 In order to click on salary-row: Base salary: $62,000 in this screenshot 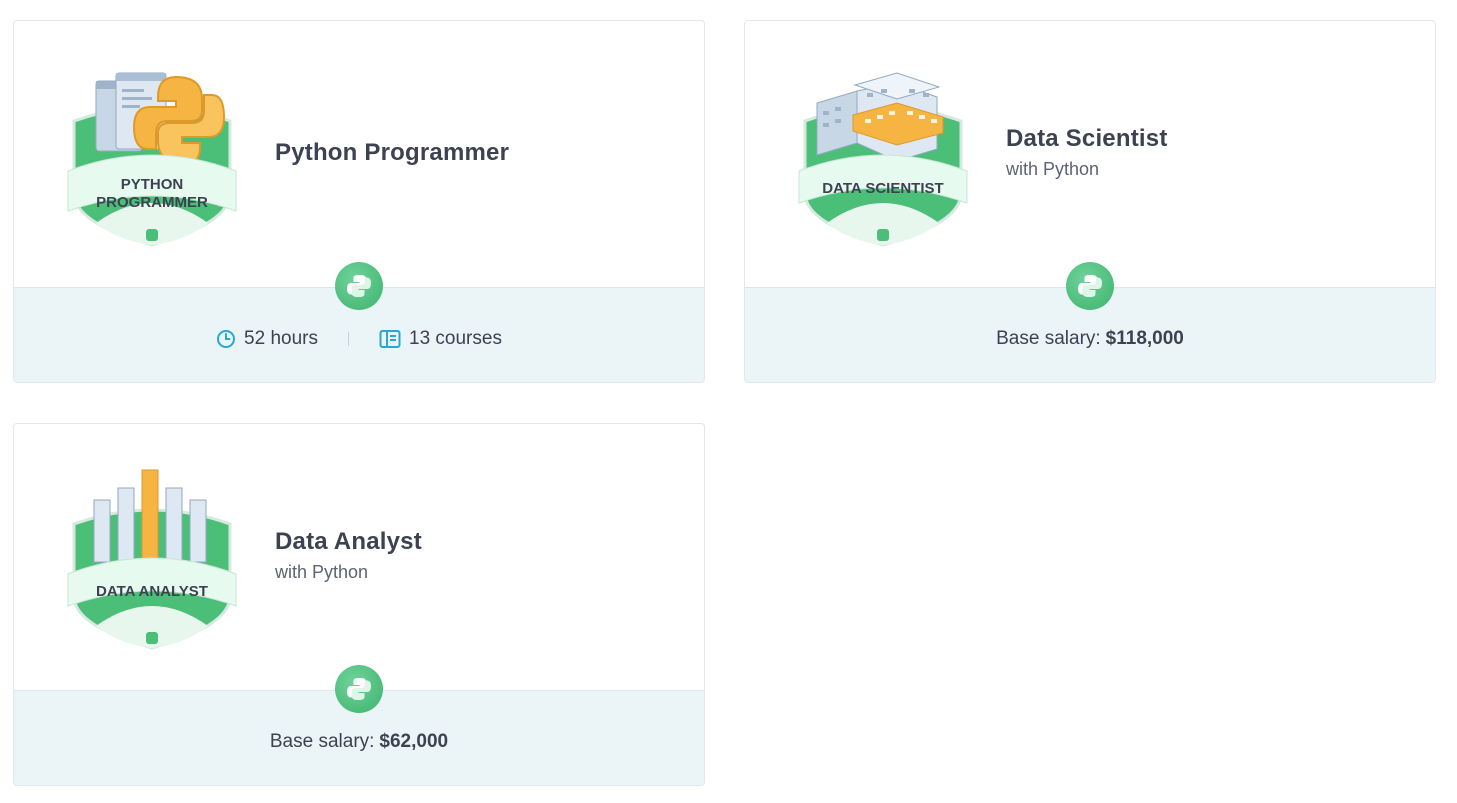, I will do `click(359, 742)`.